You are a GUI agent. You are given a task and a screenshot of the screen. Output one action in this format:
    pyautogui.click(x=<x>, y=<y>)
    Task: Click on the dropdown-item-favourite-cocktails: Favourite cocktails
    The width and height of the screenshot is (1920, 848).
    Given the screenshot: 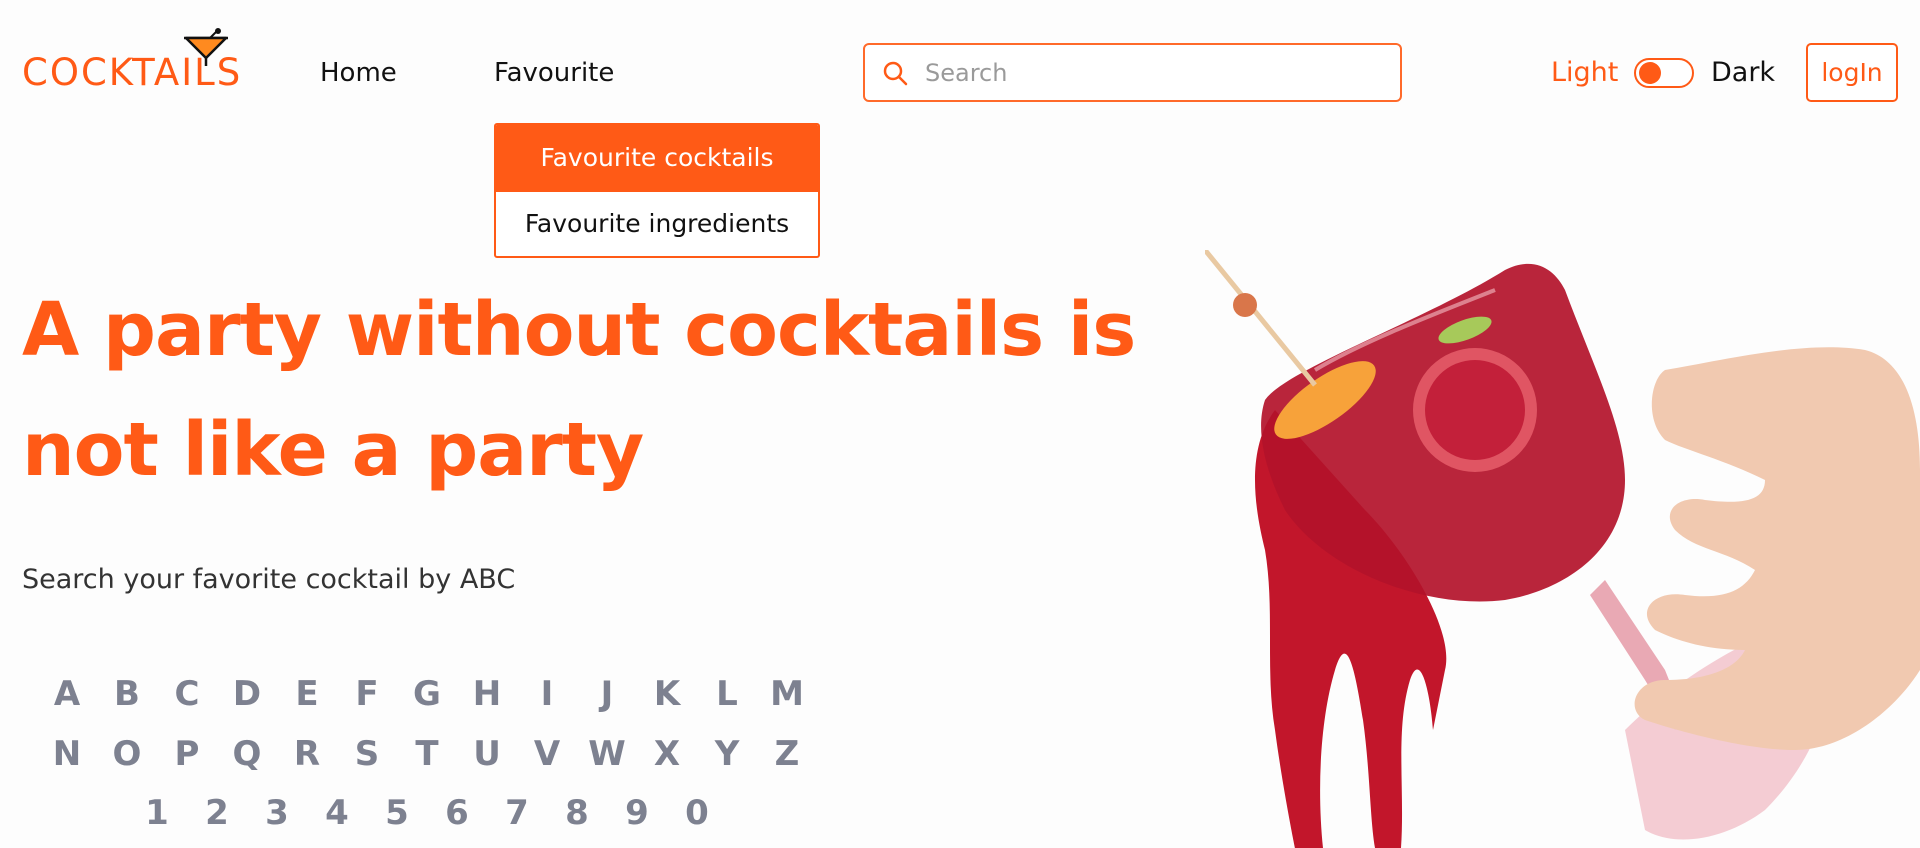 What is the action you would take?
    pyautogui.click(x=657, y=157)
    